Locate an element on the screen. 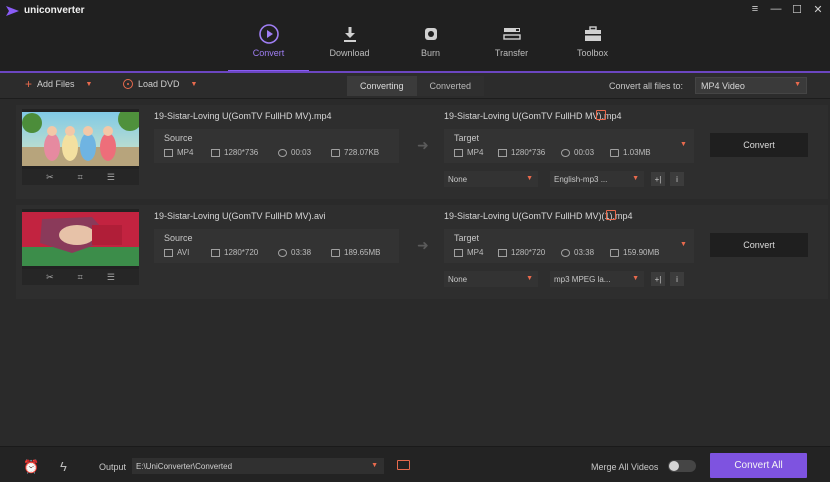  toggle-knob is located at coordinates (674, 466).